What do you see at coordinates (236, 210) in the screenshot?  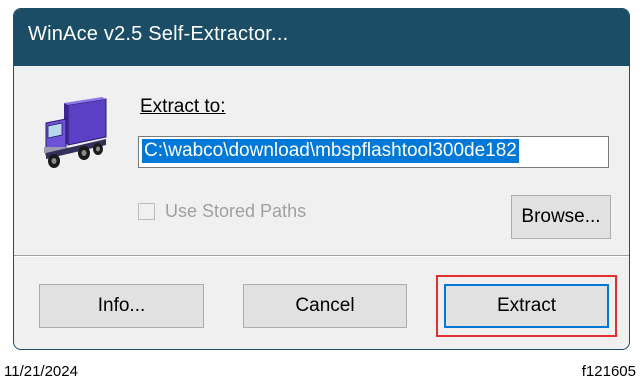 I see `use-stored-paths-label: Use Stored Paths` at bounding box center [236, 210].